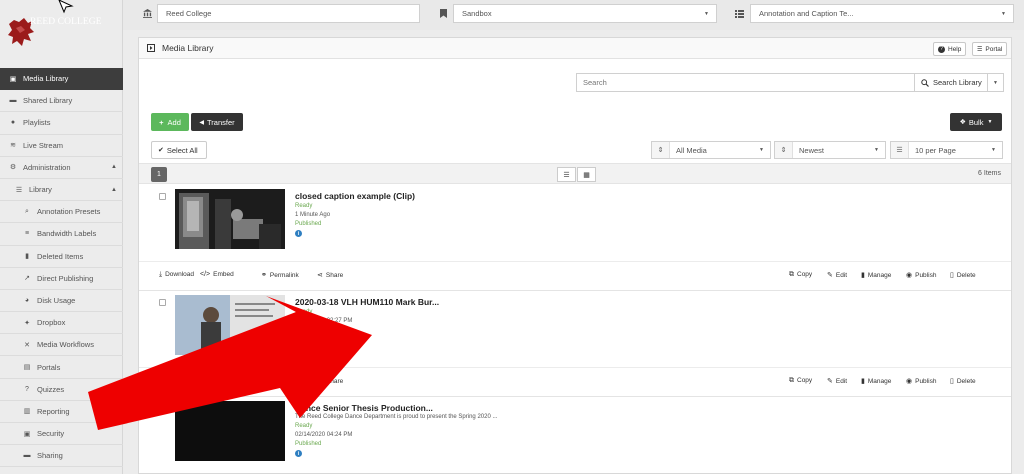  Describe the element at coordinates (61, 345) in the screenshot. I see `sidebar-item-media-workflows: ✕ Media Workflows` at that location.